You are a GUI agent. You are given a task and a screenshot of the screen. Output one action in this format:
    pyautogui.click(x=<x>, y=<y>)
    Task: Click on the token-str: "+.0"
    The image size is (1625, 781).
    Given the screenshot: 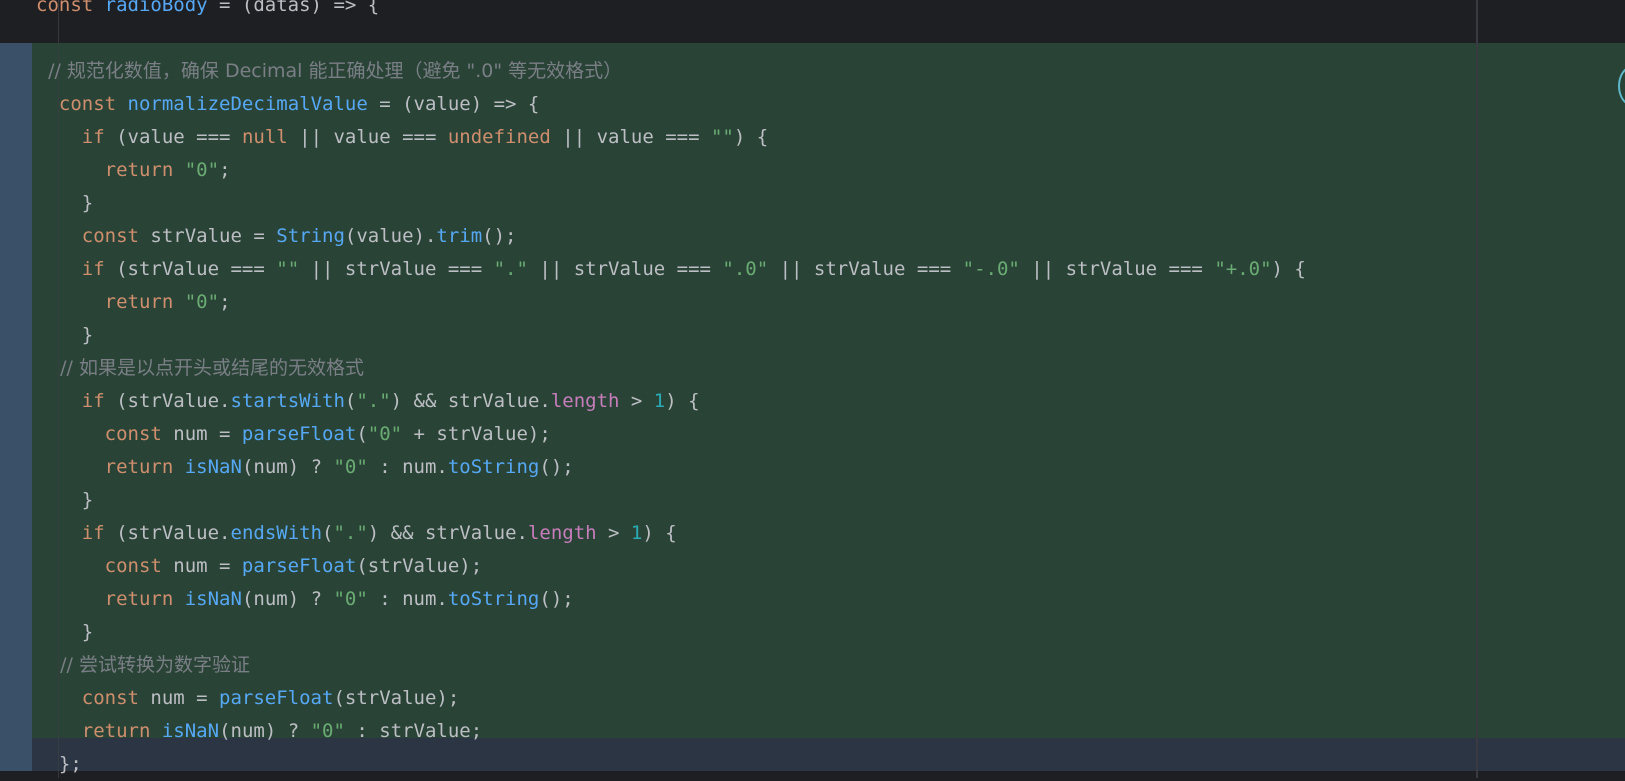 What is the action you would take?
    pyautogui.click(x=1243, y=269)
    